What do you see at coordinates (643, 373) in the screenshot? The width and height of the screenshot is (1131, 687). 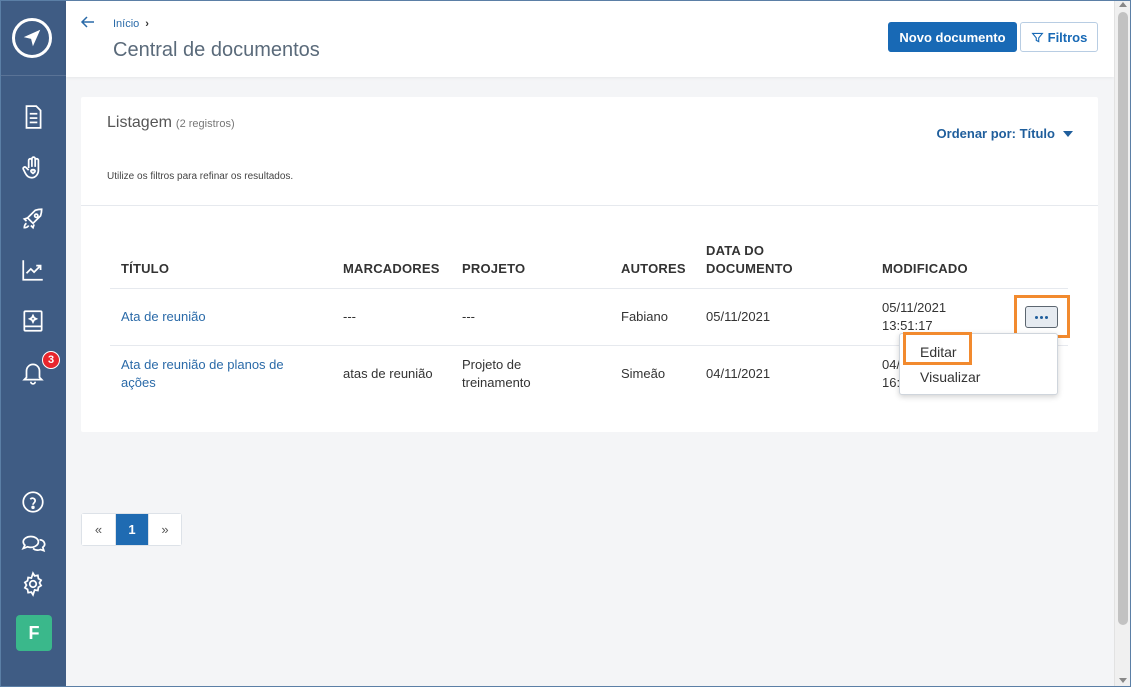 I see `row-authors: Simeão` at bounding box center [643, 373].